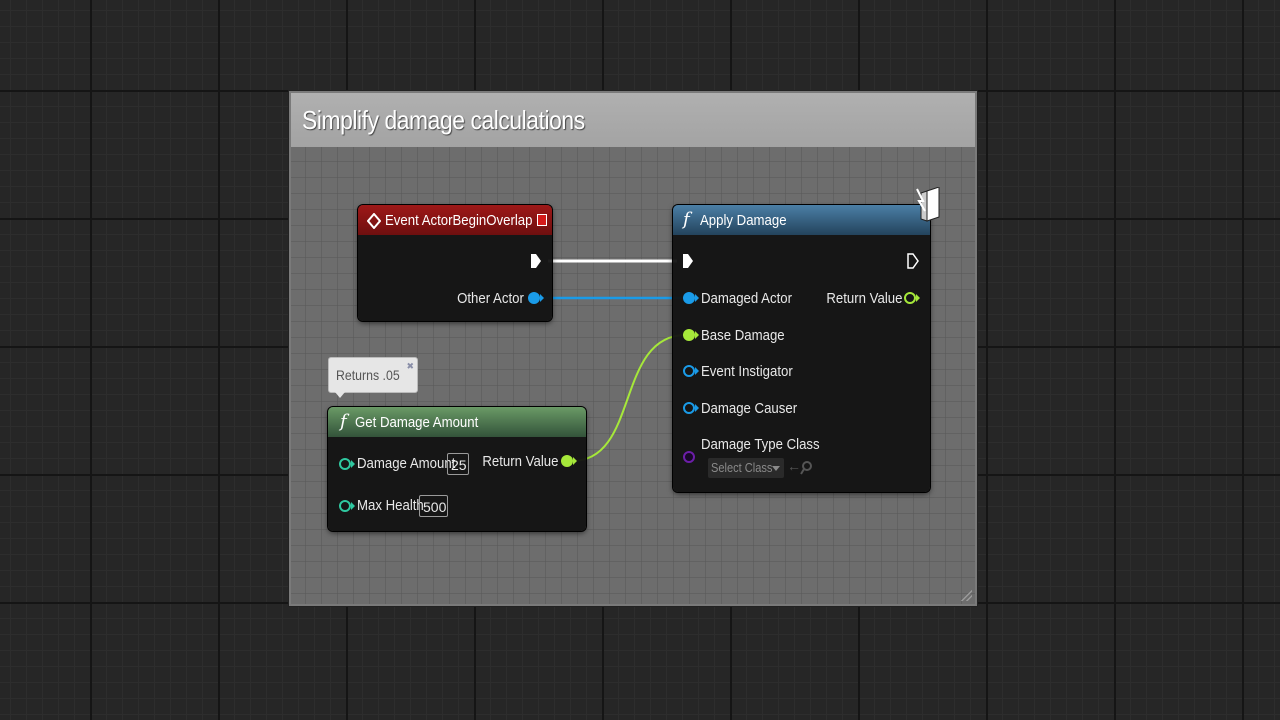 The image size is (1280, 720). Describe the element at coordinates (794, 466) in the screenshot. I see `use-selected-arrow-icon: ←` at that location.